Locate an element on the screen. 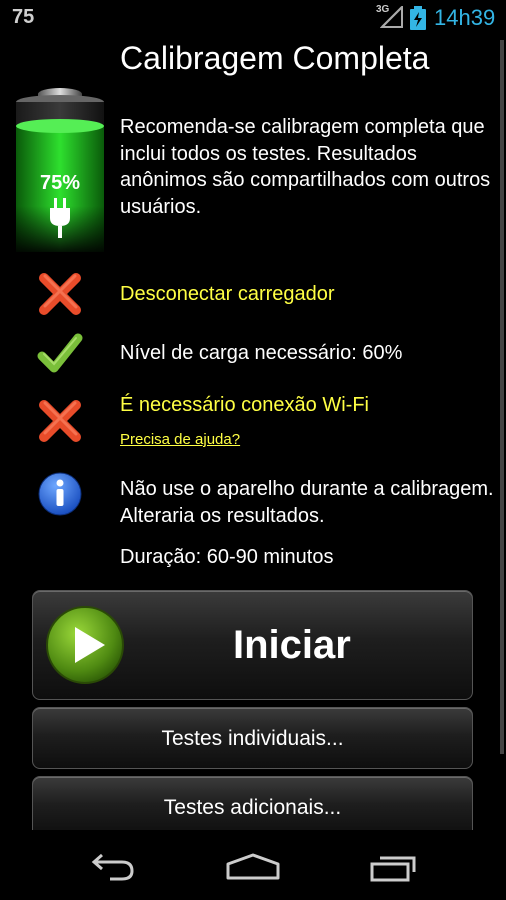 The image size is (506, 900). status-bar: 75 3G 14h39 is located at coordinates (253, 18).